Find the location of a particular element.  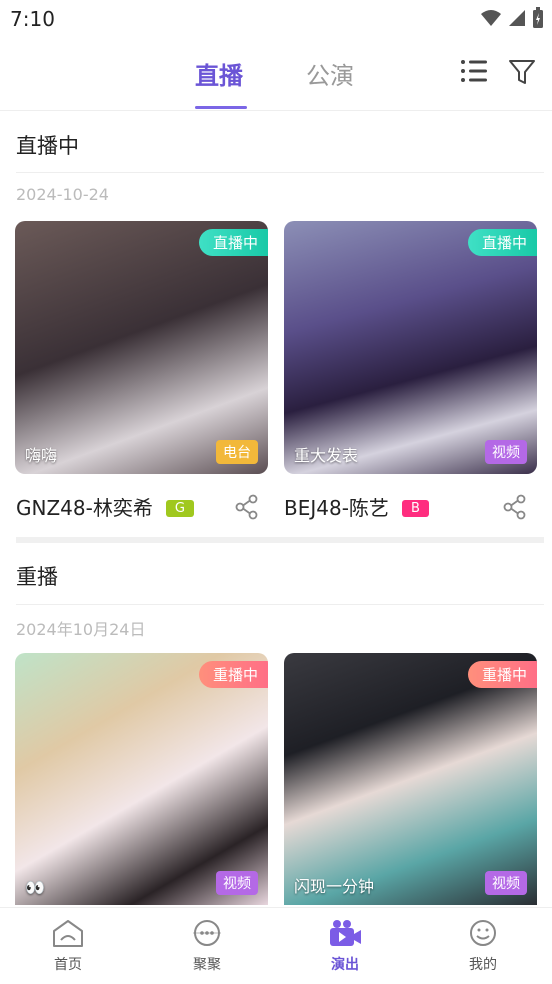

member-name: GNZ48-林奕希 is located at coordinates (84, 508).